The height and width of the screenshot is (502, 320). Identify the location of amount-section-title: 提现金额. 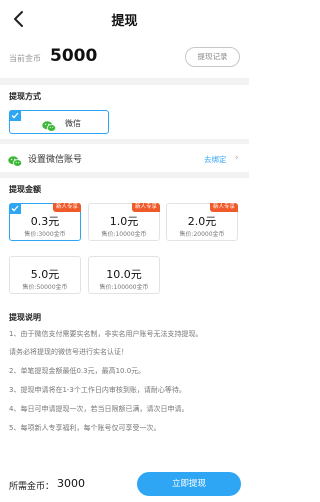
(25, 189).